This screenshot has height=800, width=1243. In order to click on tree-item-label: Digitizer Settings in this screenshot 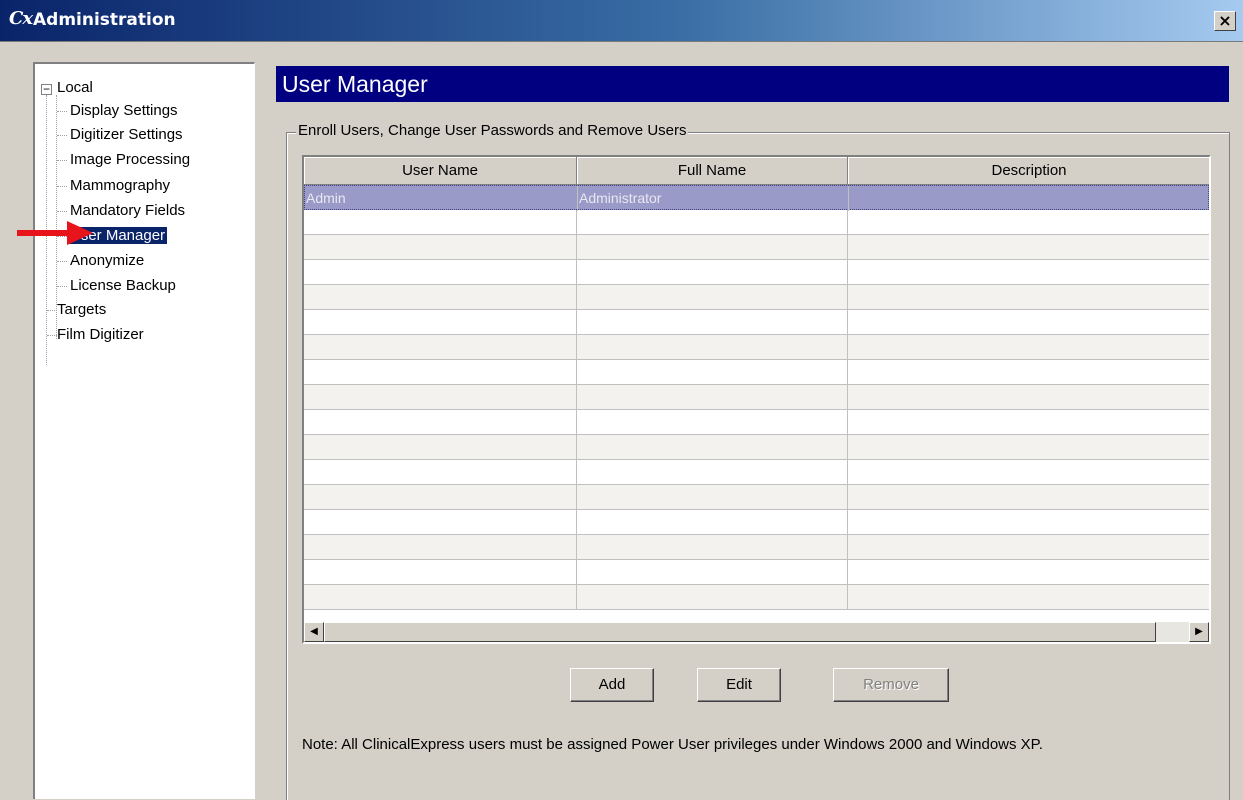, I will do `click(126, 134)`.